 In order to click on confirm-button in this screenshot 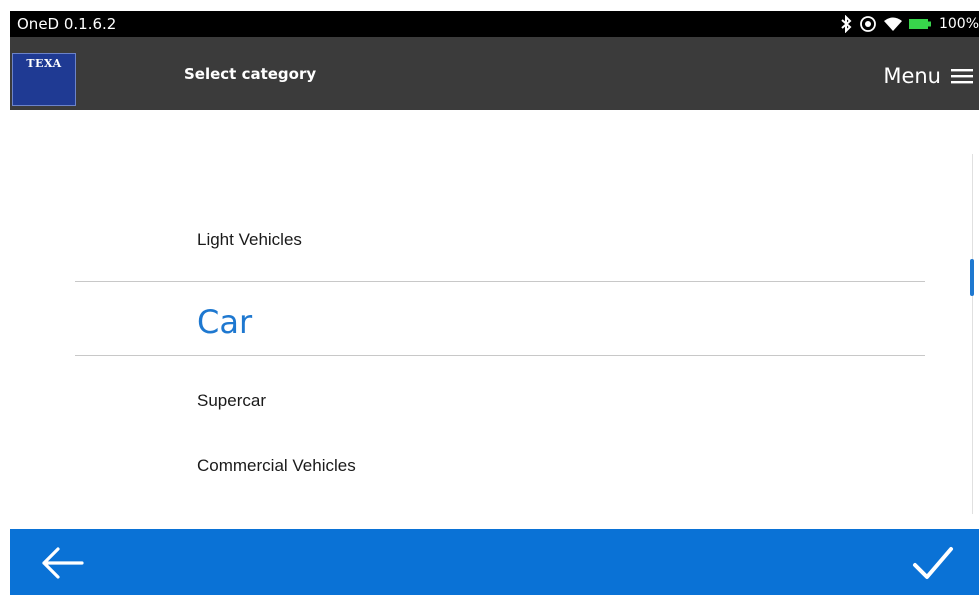, I will do `click(933, 563)`.